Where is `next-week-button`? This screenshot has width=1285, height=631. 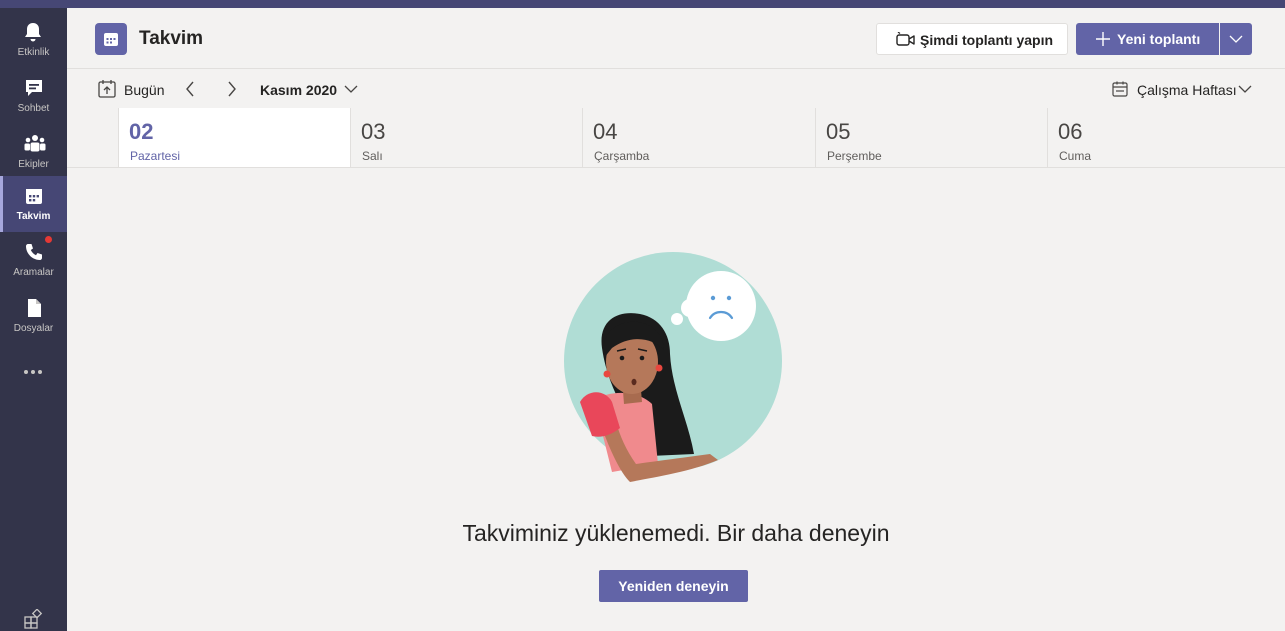 next-week-button is located at coordinates (232, 91).